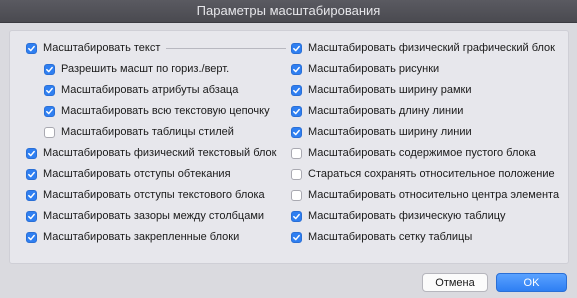  Describe the element at coordinates (150, 90) in the screenshot. I see `checkbox-label: Масштабировать атрибуты абзаца` at that location.